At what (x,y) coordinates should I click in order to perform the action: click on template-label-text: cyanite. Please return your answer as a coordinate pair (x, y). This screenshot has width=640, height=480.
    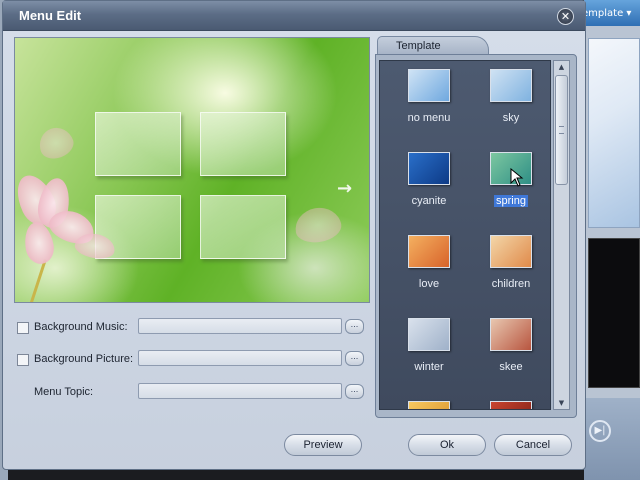
    Looking at the image, I should click on (429, 201).